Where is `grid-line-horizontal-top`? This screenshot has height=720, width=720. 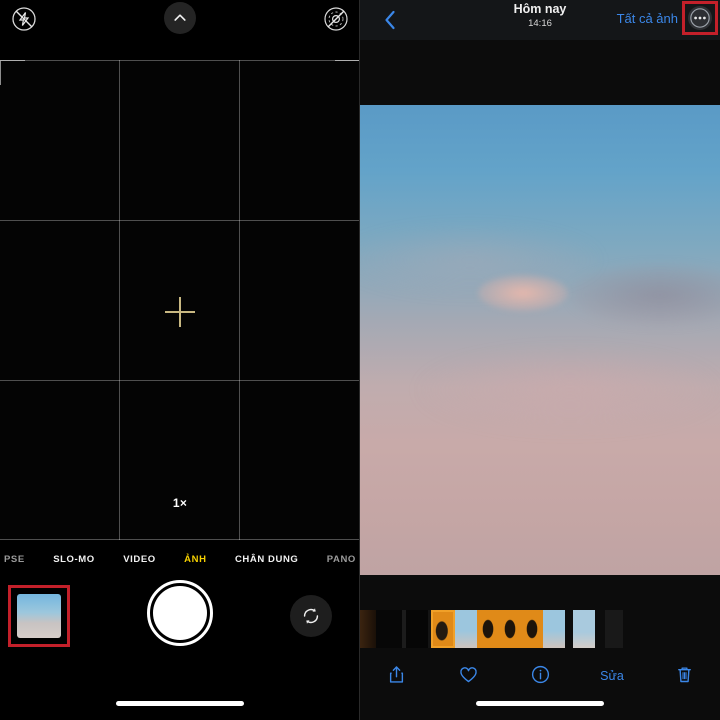
grid-line-horizontal-top is located at coordinates (180, 60).